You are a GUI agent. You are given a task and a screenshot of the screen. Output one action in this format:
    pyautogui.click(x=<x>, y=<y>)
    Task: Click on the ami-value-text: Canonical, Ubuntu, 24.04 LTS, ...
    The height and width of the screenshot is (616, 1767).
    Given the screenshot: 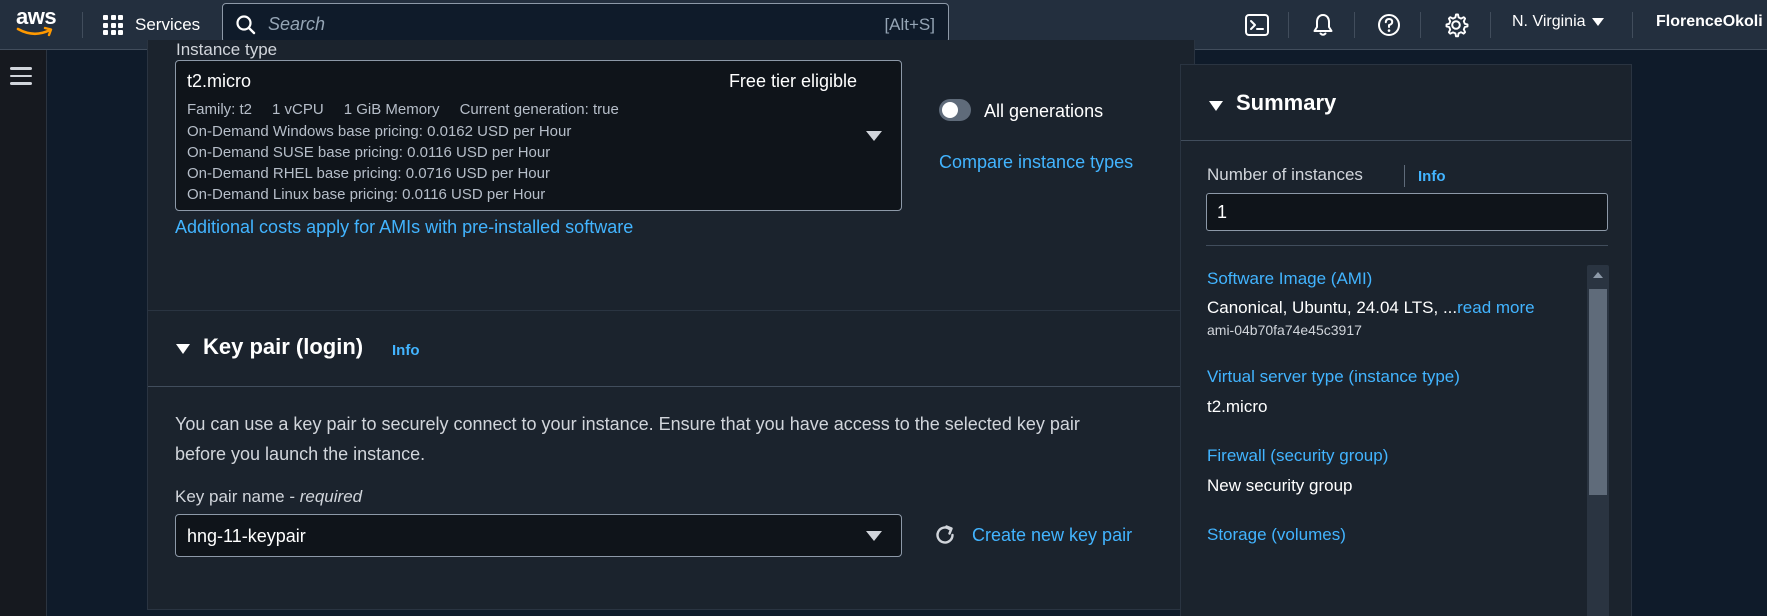 What is the action you would take?
    pyautogui.click(x=1332, y=307)
    